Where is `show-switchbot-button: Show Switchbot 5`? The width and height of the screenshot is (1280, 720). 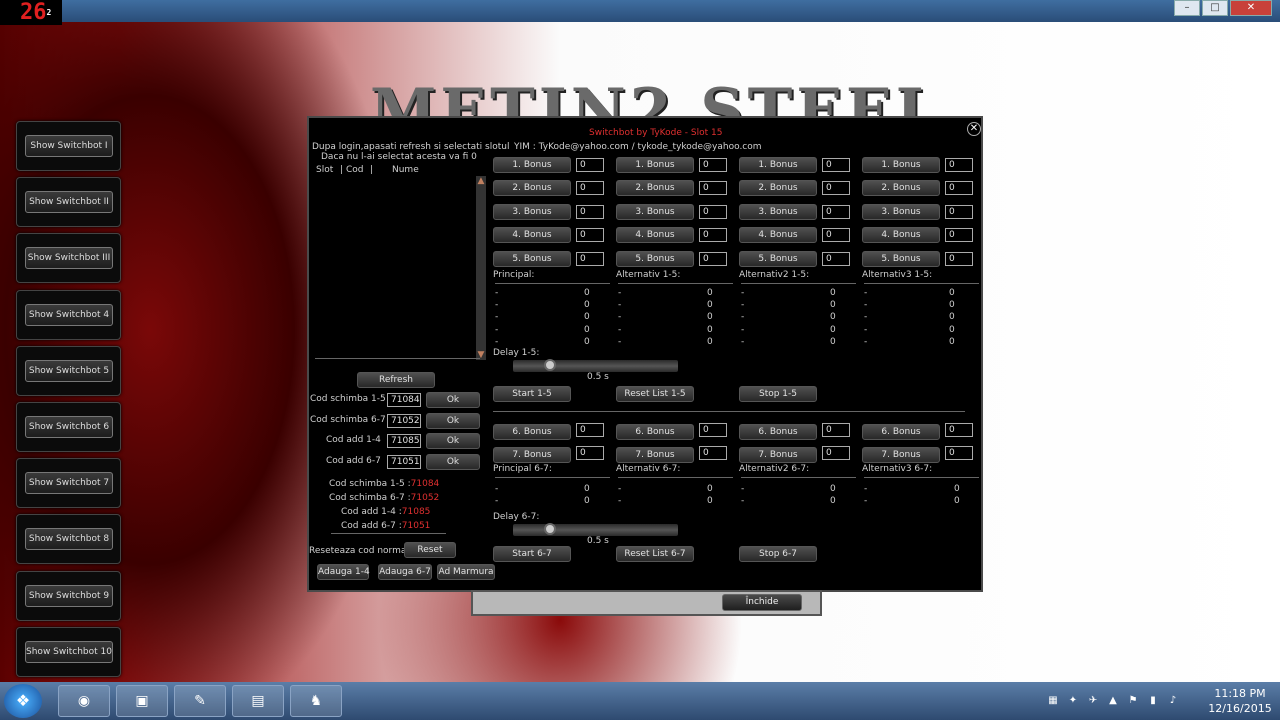 show-switchbot-button: Show Switchbot 5 is located at coordinates (69, 370).